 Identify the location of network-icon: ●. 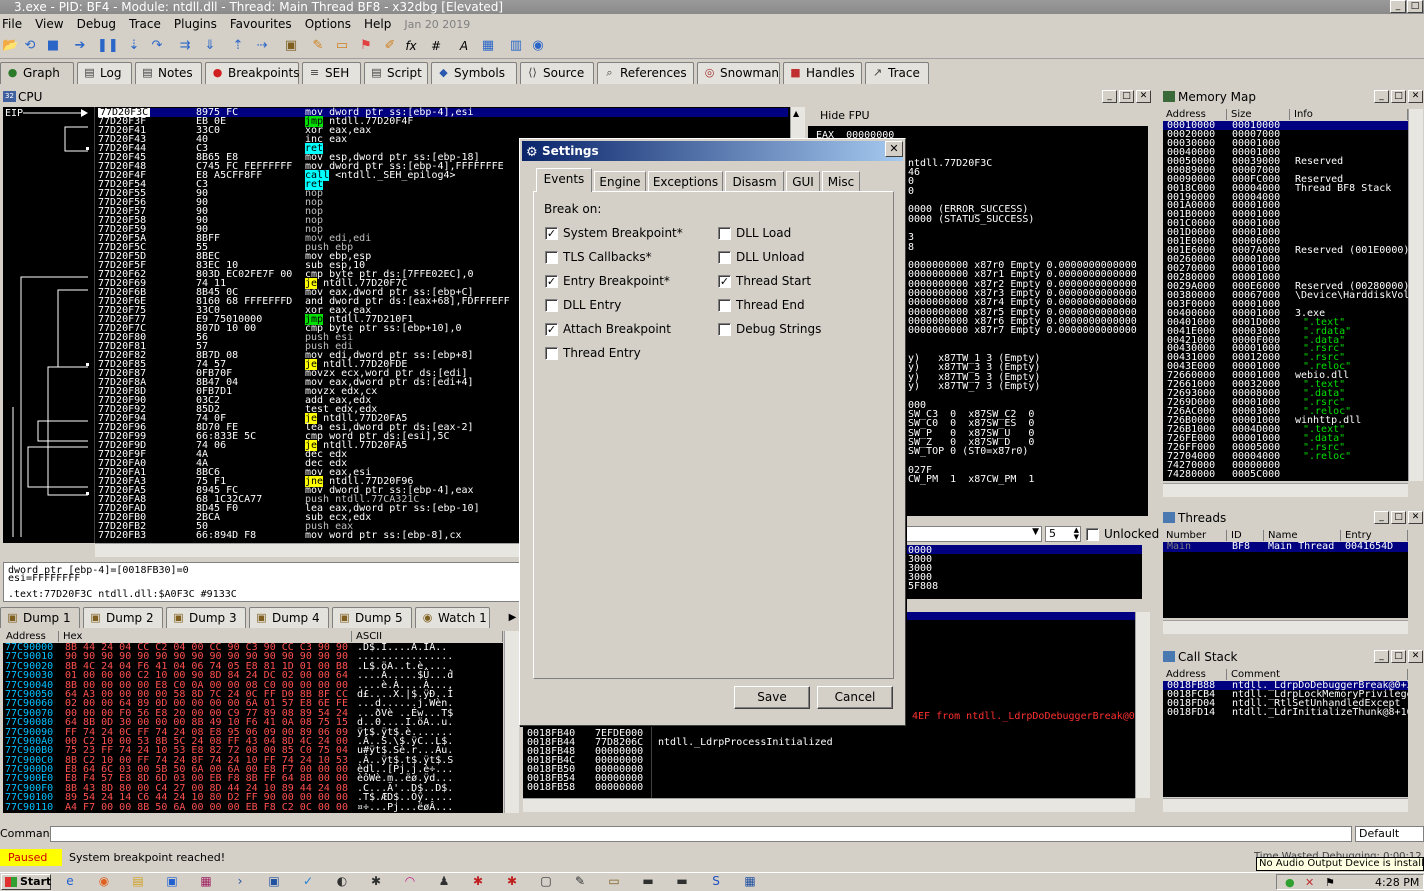
(1290, 882).